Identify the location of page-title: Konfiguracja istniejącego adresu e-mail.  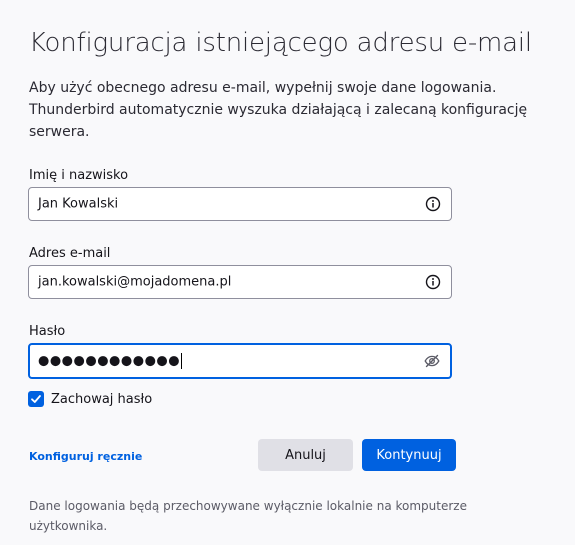
(280, 43).